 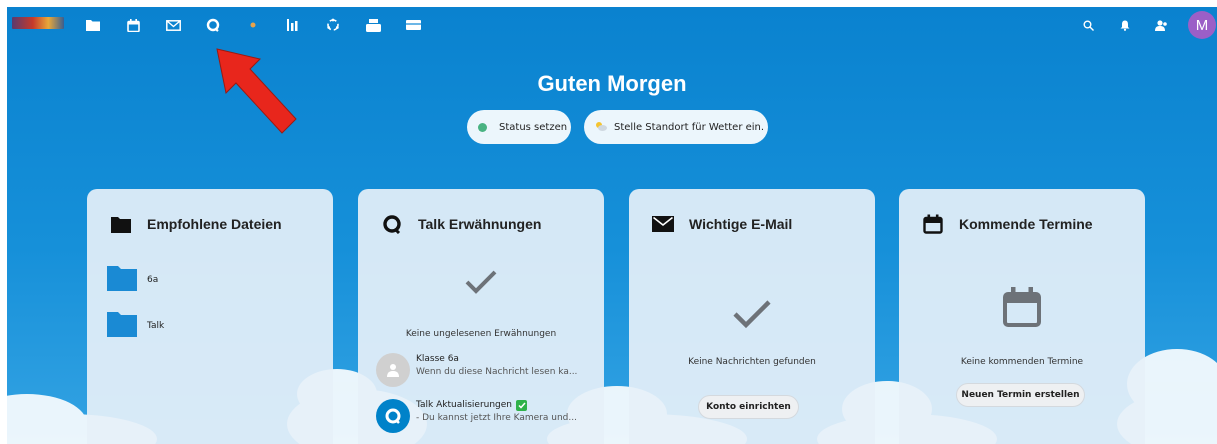 What do you see at coordinates (38, 23) in the screenshot?
I see `app-logo` at bounding box center [38, 23].